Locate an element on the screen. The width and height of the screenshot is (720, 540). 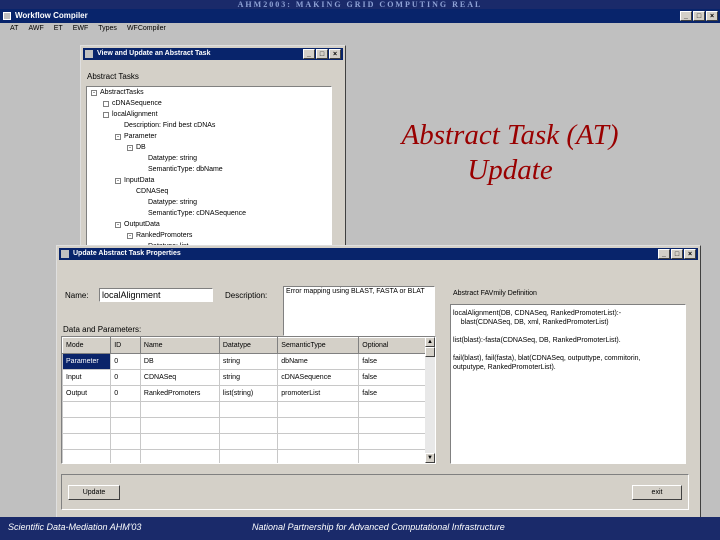
tree-node: Description: Find best cDNAs is located at coordinates (165, 125).